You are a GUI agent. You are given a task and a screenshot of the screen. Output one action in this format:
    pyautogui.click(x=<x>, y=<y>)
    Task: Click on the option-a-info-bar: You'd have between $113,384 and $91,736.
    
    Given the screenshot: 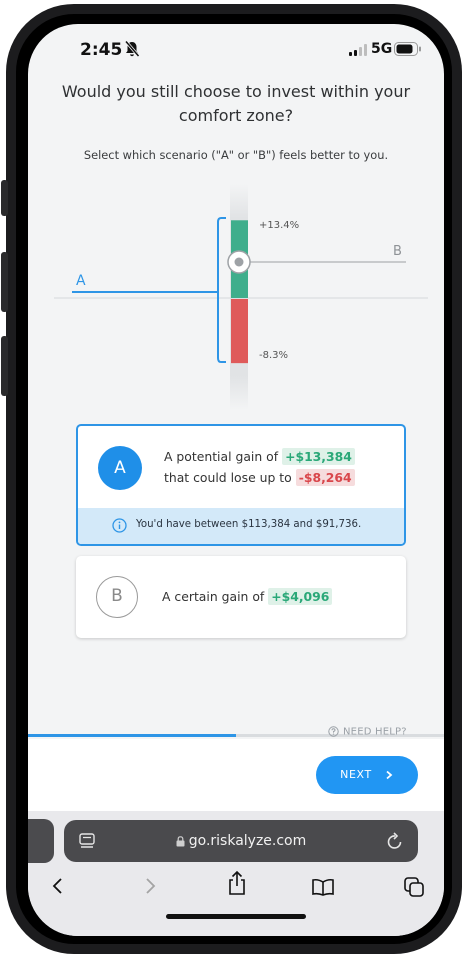 What is the action you would take?
    pyautogui.click(x=241, y=526)
    